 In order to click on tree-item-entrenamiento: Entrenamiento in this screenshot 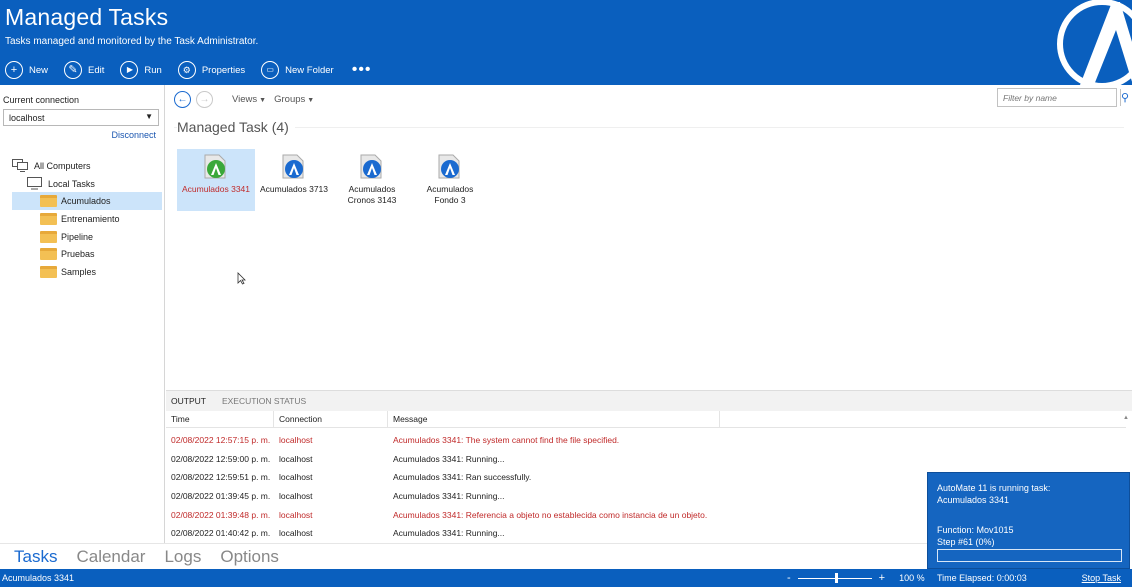, I will do `click(87, 219)`.